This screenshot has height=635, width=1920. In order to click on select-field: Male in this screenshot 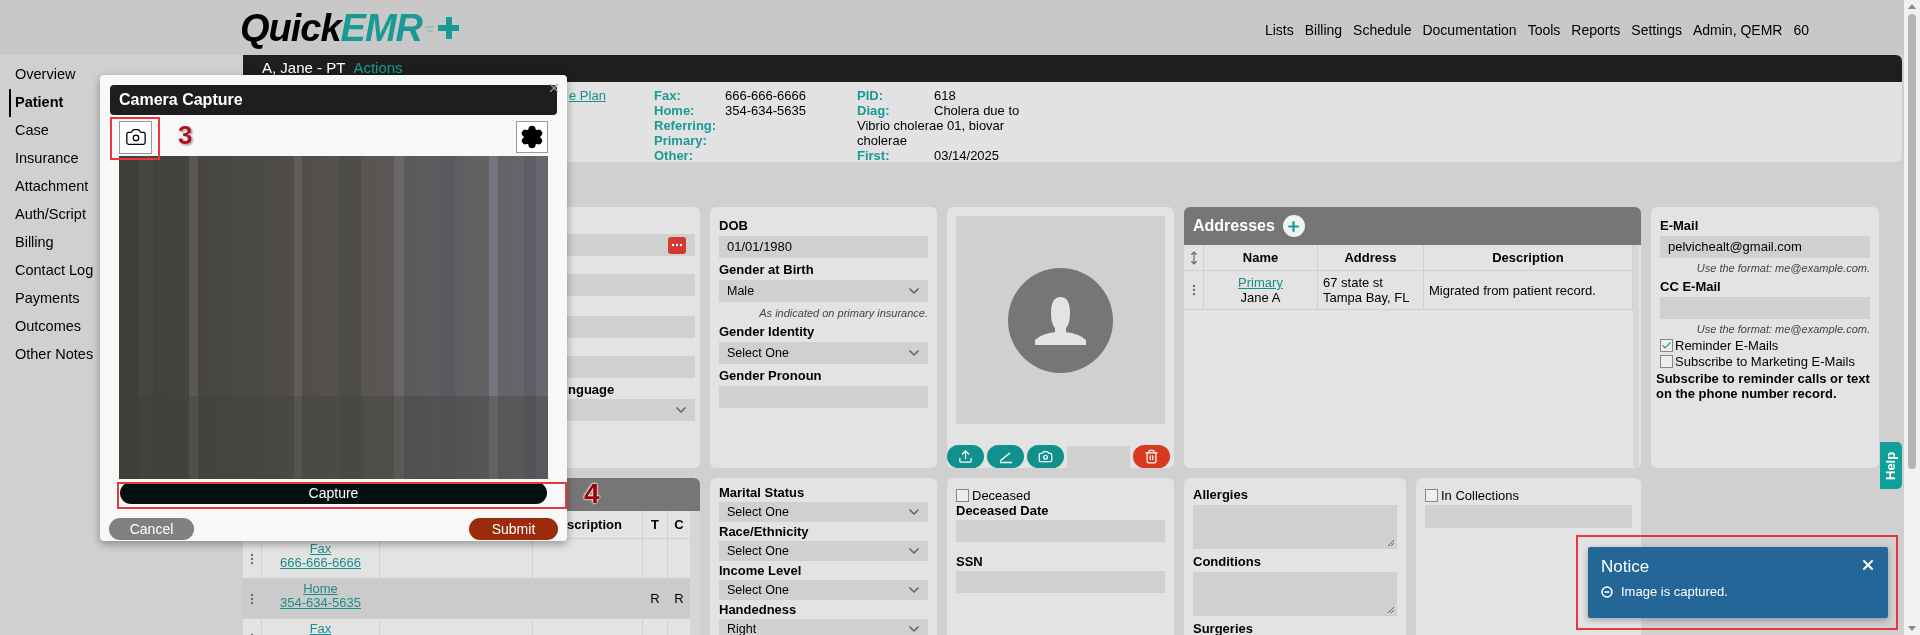, I will do `click(823, 291)`.